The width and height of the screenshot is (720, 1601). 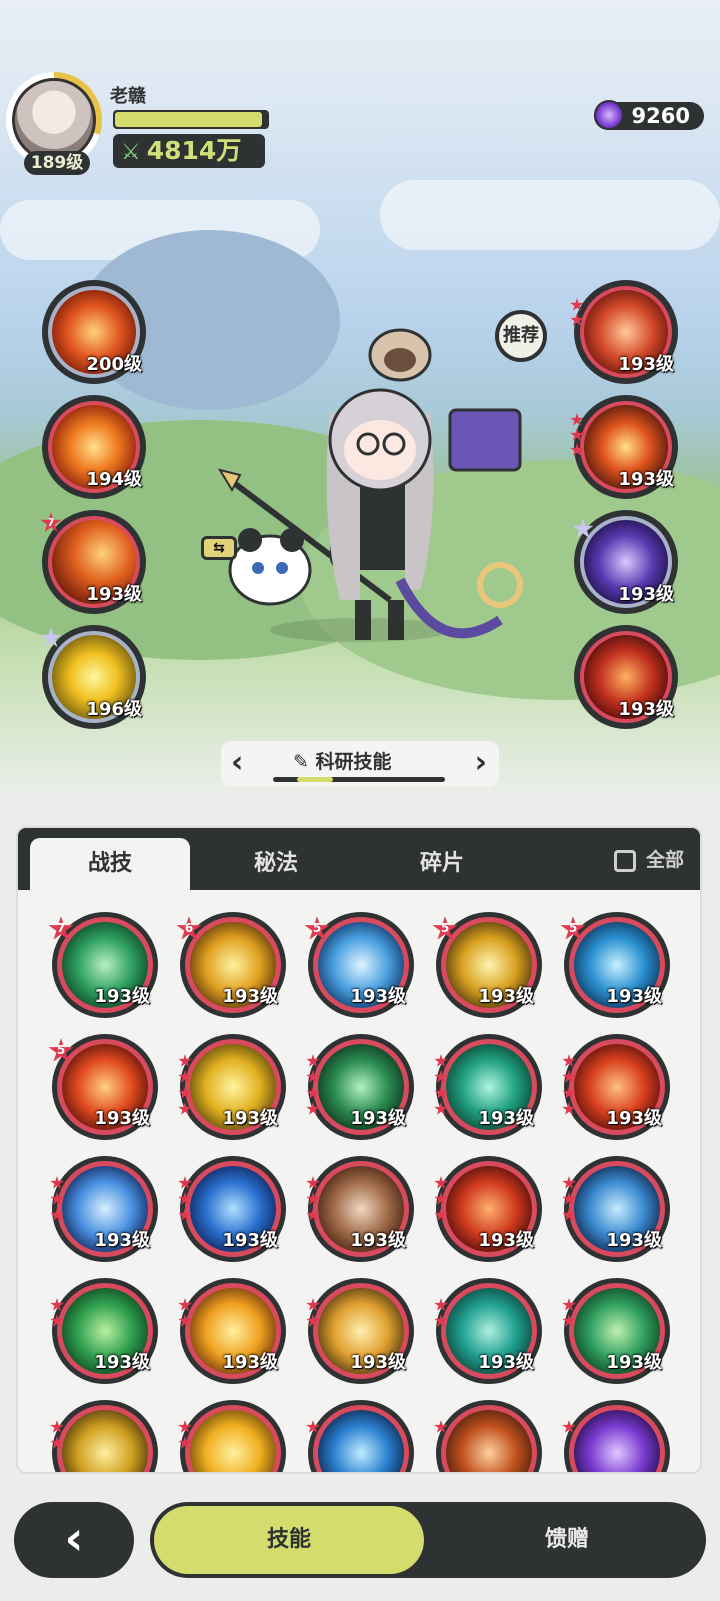 What do you see at coordinates (231, 965) in the screenshot?
I see `skill-card: 6 193级` at bounding box center [231, 965].